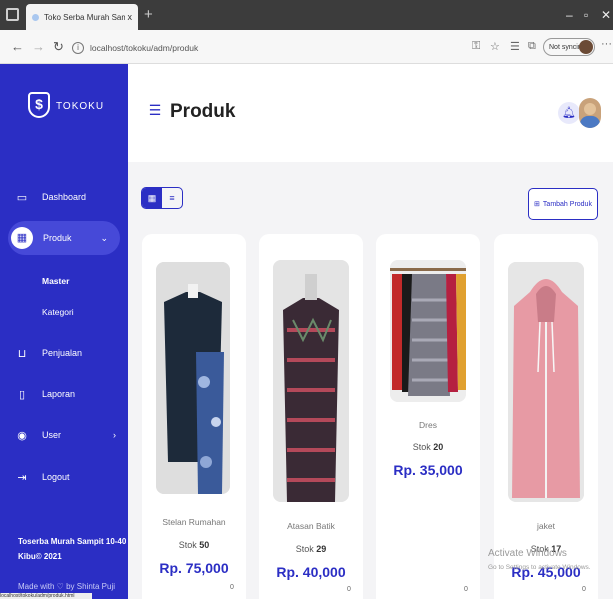  Describe the element at coordinates (567, 204) in the screenshot. I see `add-product-label: Tambah Produk` at that location.